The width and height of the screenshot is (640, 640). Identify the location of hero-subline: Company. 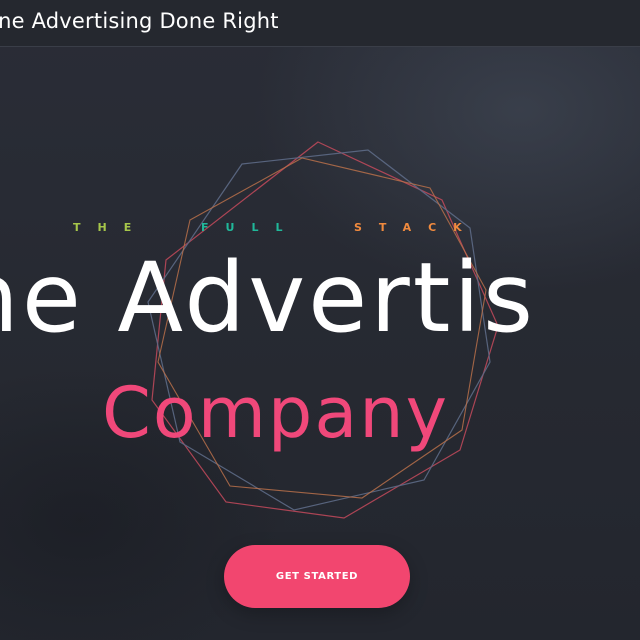
(276, 413).